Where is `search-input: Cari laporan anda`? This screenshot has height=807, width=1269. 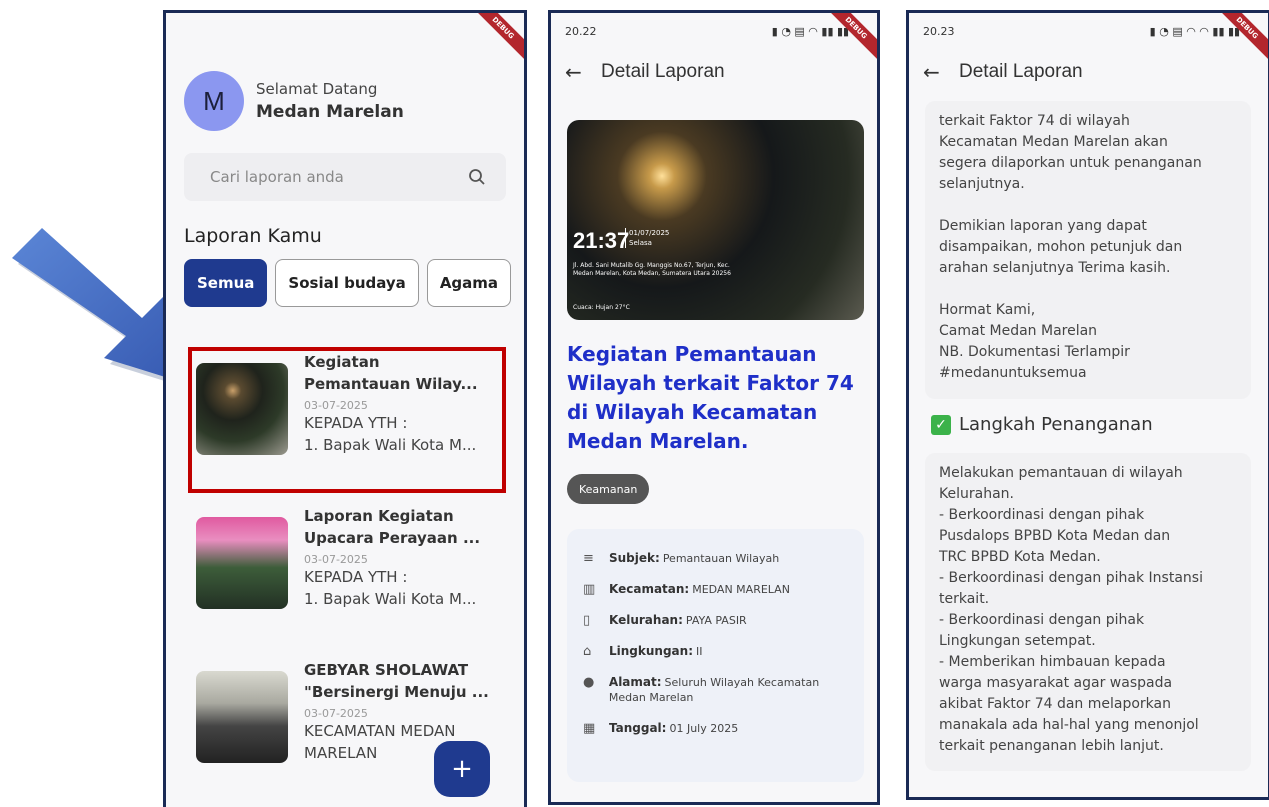 search-input: Cari laporan anda is located at coordinates (345, 177).